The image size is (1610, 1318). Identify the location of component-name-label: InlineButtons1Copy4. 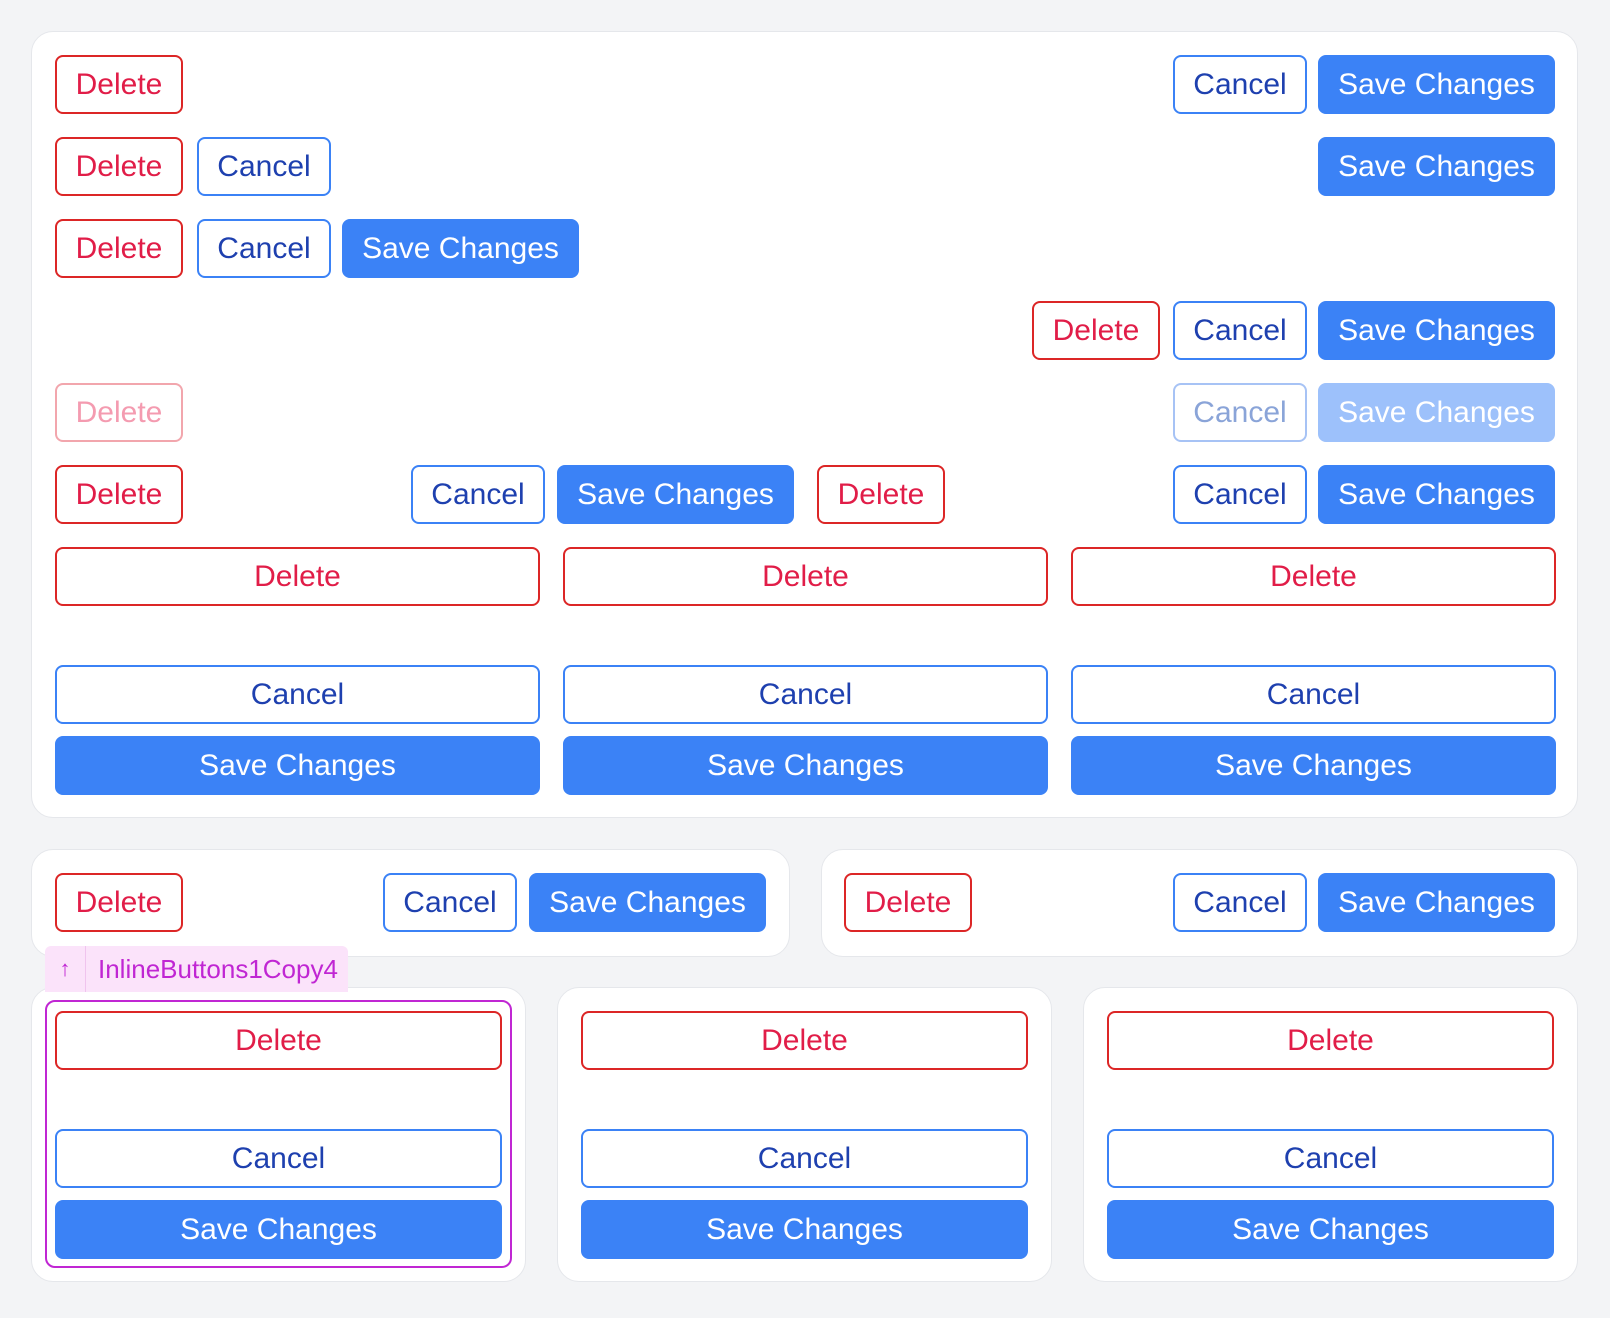
(218, 968).